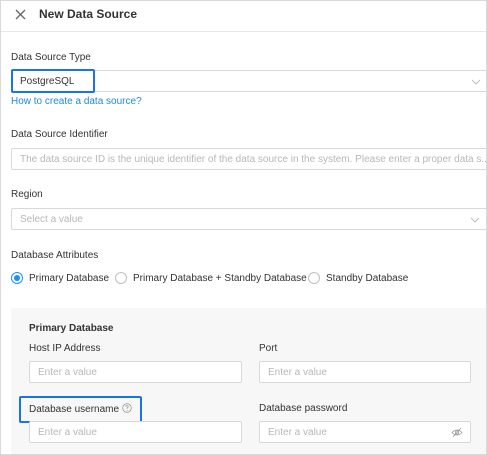 The image size is (487, 455). I want to click on password-placeholder: Enter a value, so click(297, 432).